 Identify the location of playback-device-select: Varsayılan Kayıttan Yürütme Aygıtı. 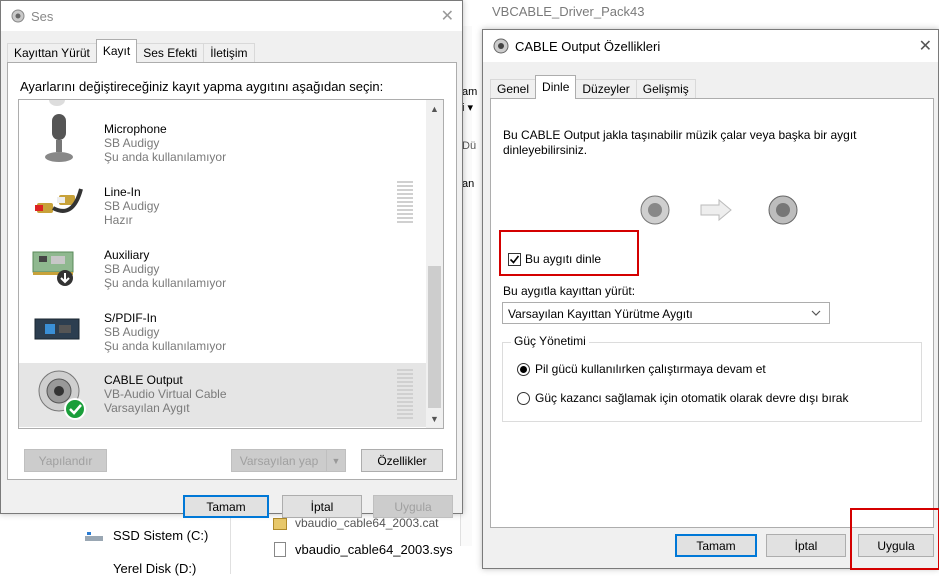
(666, 313).